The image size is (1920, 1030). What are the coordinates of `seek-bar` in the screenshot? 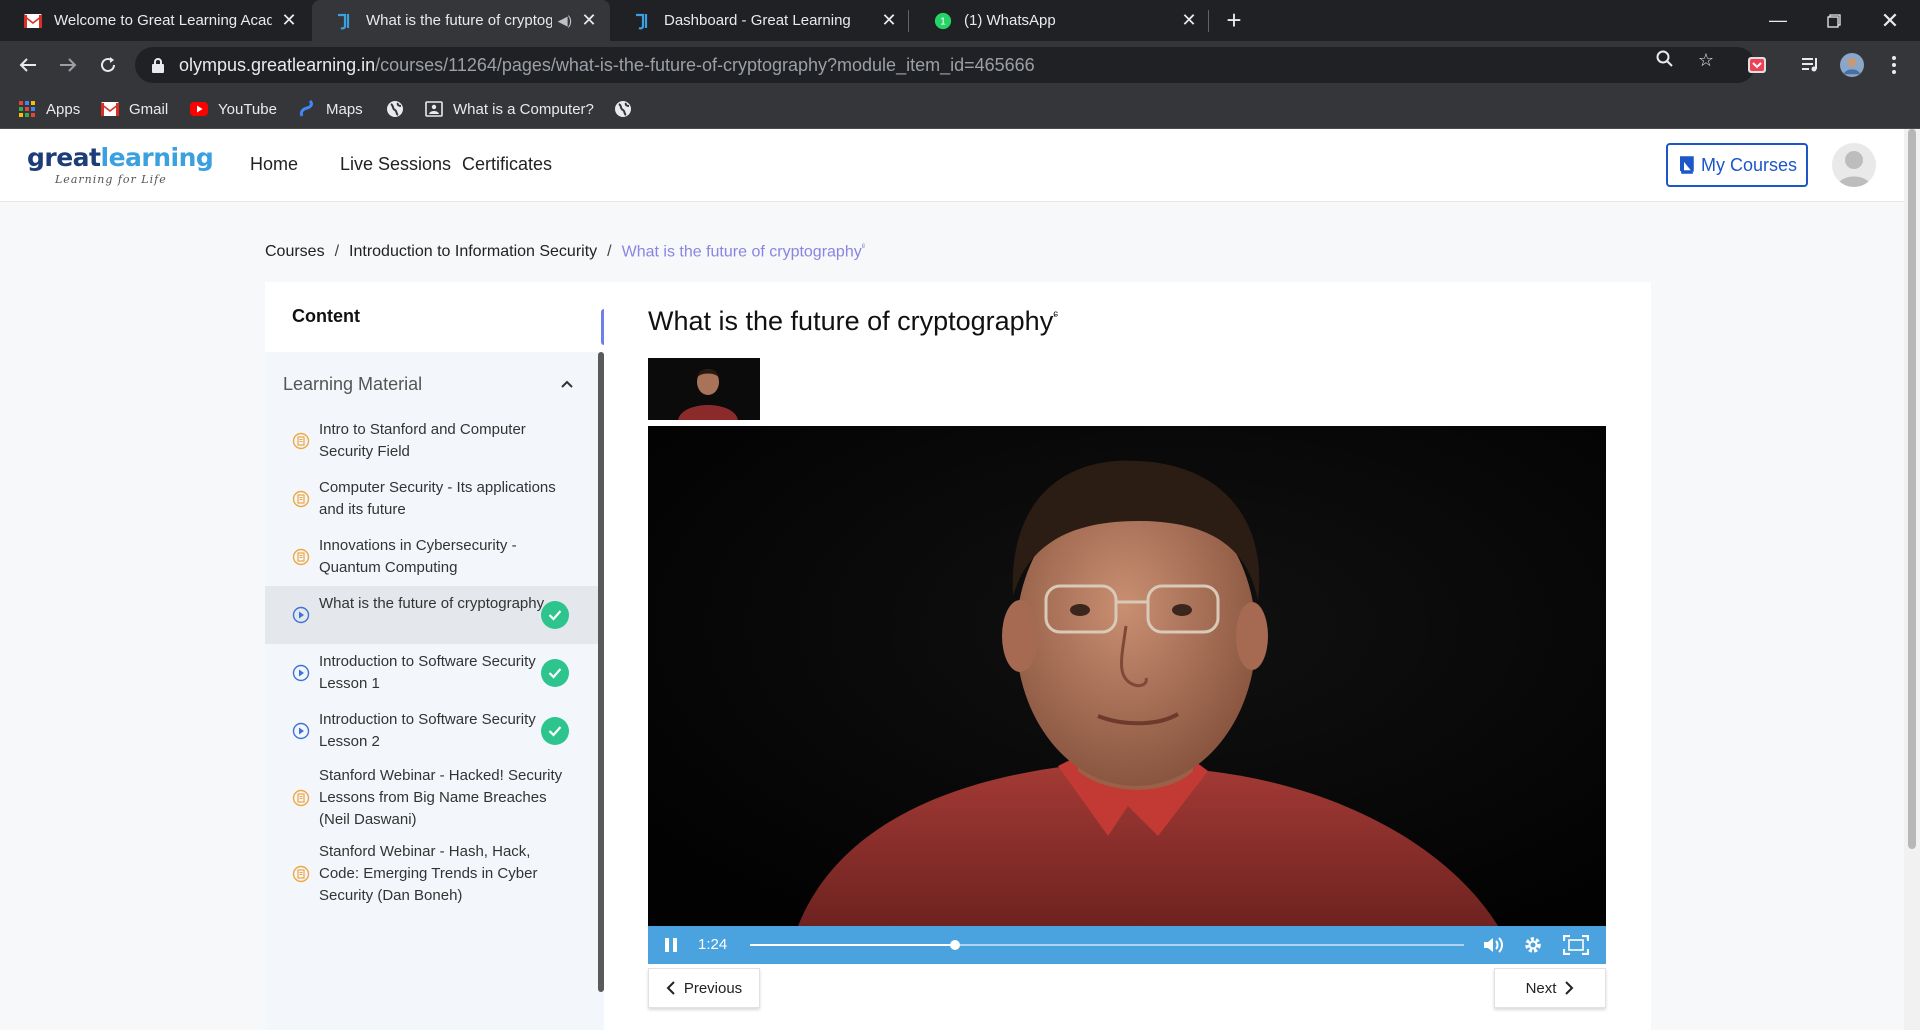 It's located at (1107, 945).